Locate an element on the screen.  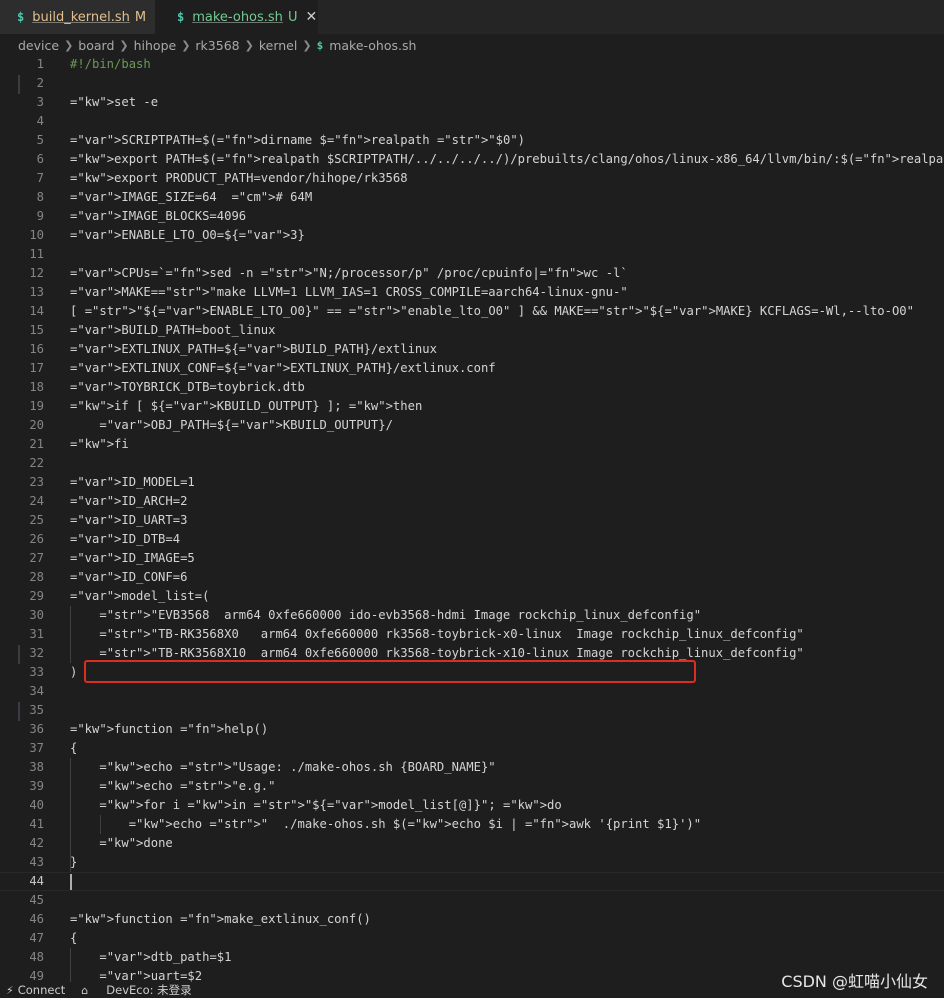
code-text: ="kw">set -e is located at coordinates (114, 102).